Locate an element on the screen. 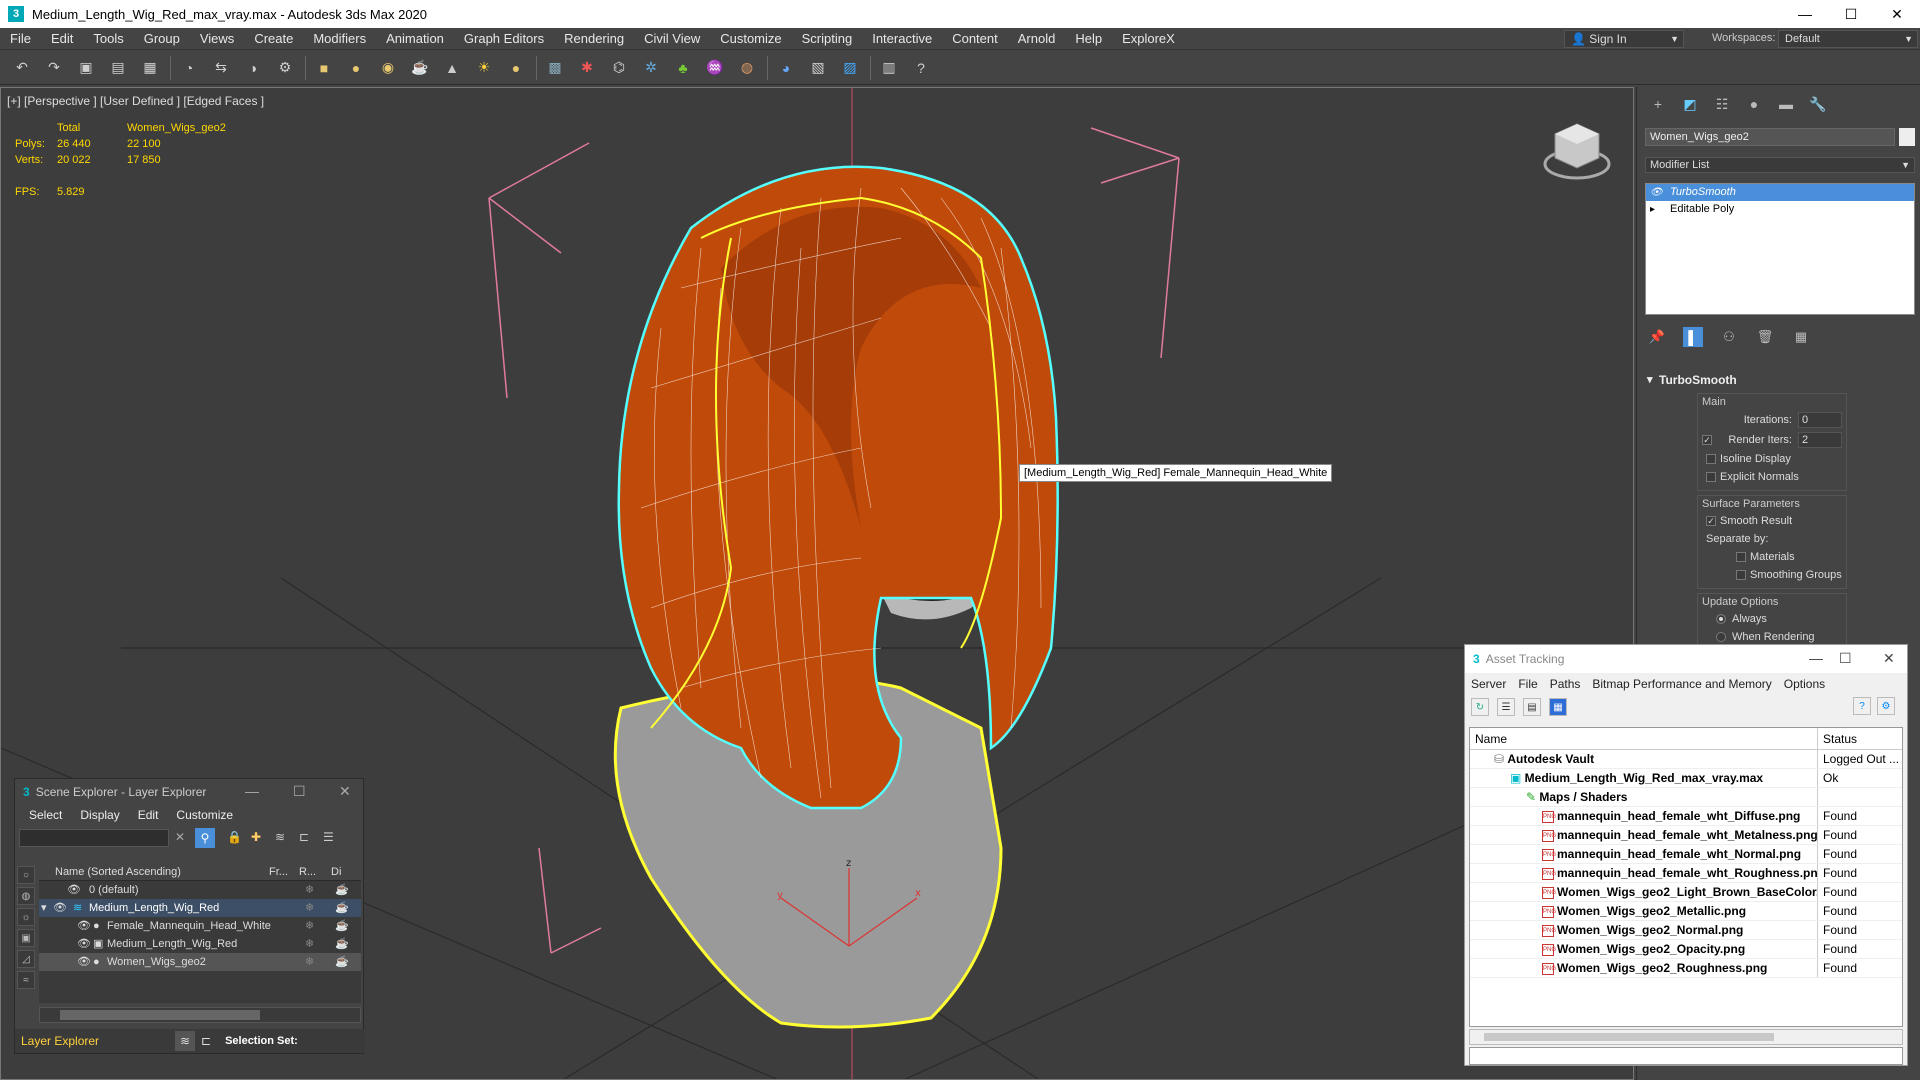 The image size is (1920, 1080). isoline-checkbox is located at coordinates (1711, 459).